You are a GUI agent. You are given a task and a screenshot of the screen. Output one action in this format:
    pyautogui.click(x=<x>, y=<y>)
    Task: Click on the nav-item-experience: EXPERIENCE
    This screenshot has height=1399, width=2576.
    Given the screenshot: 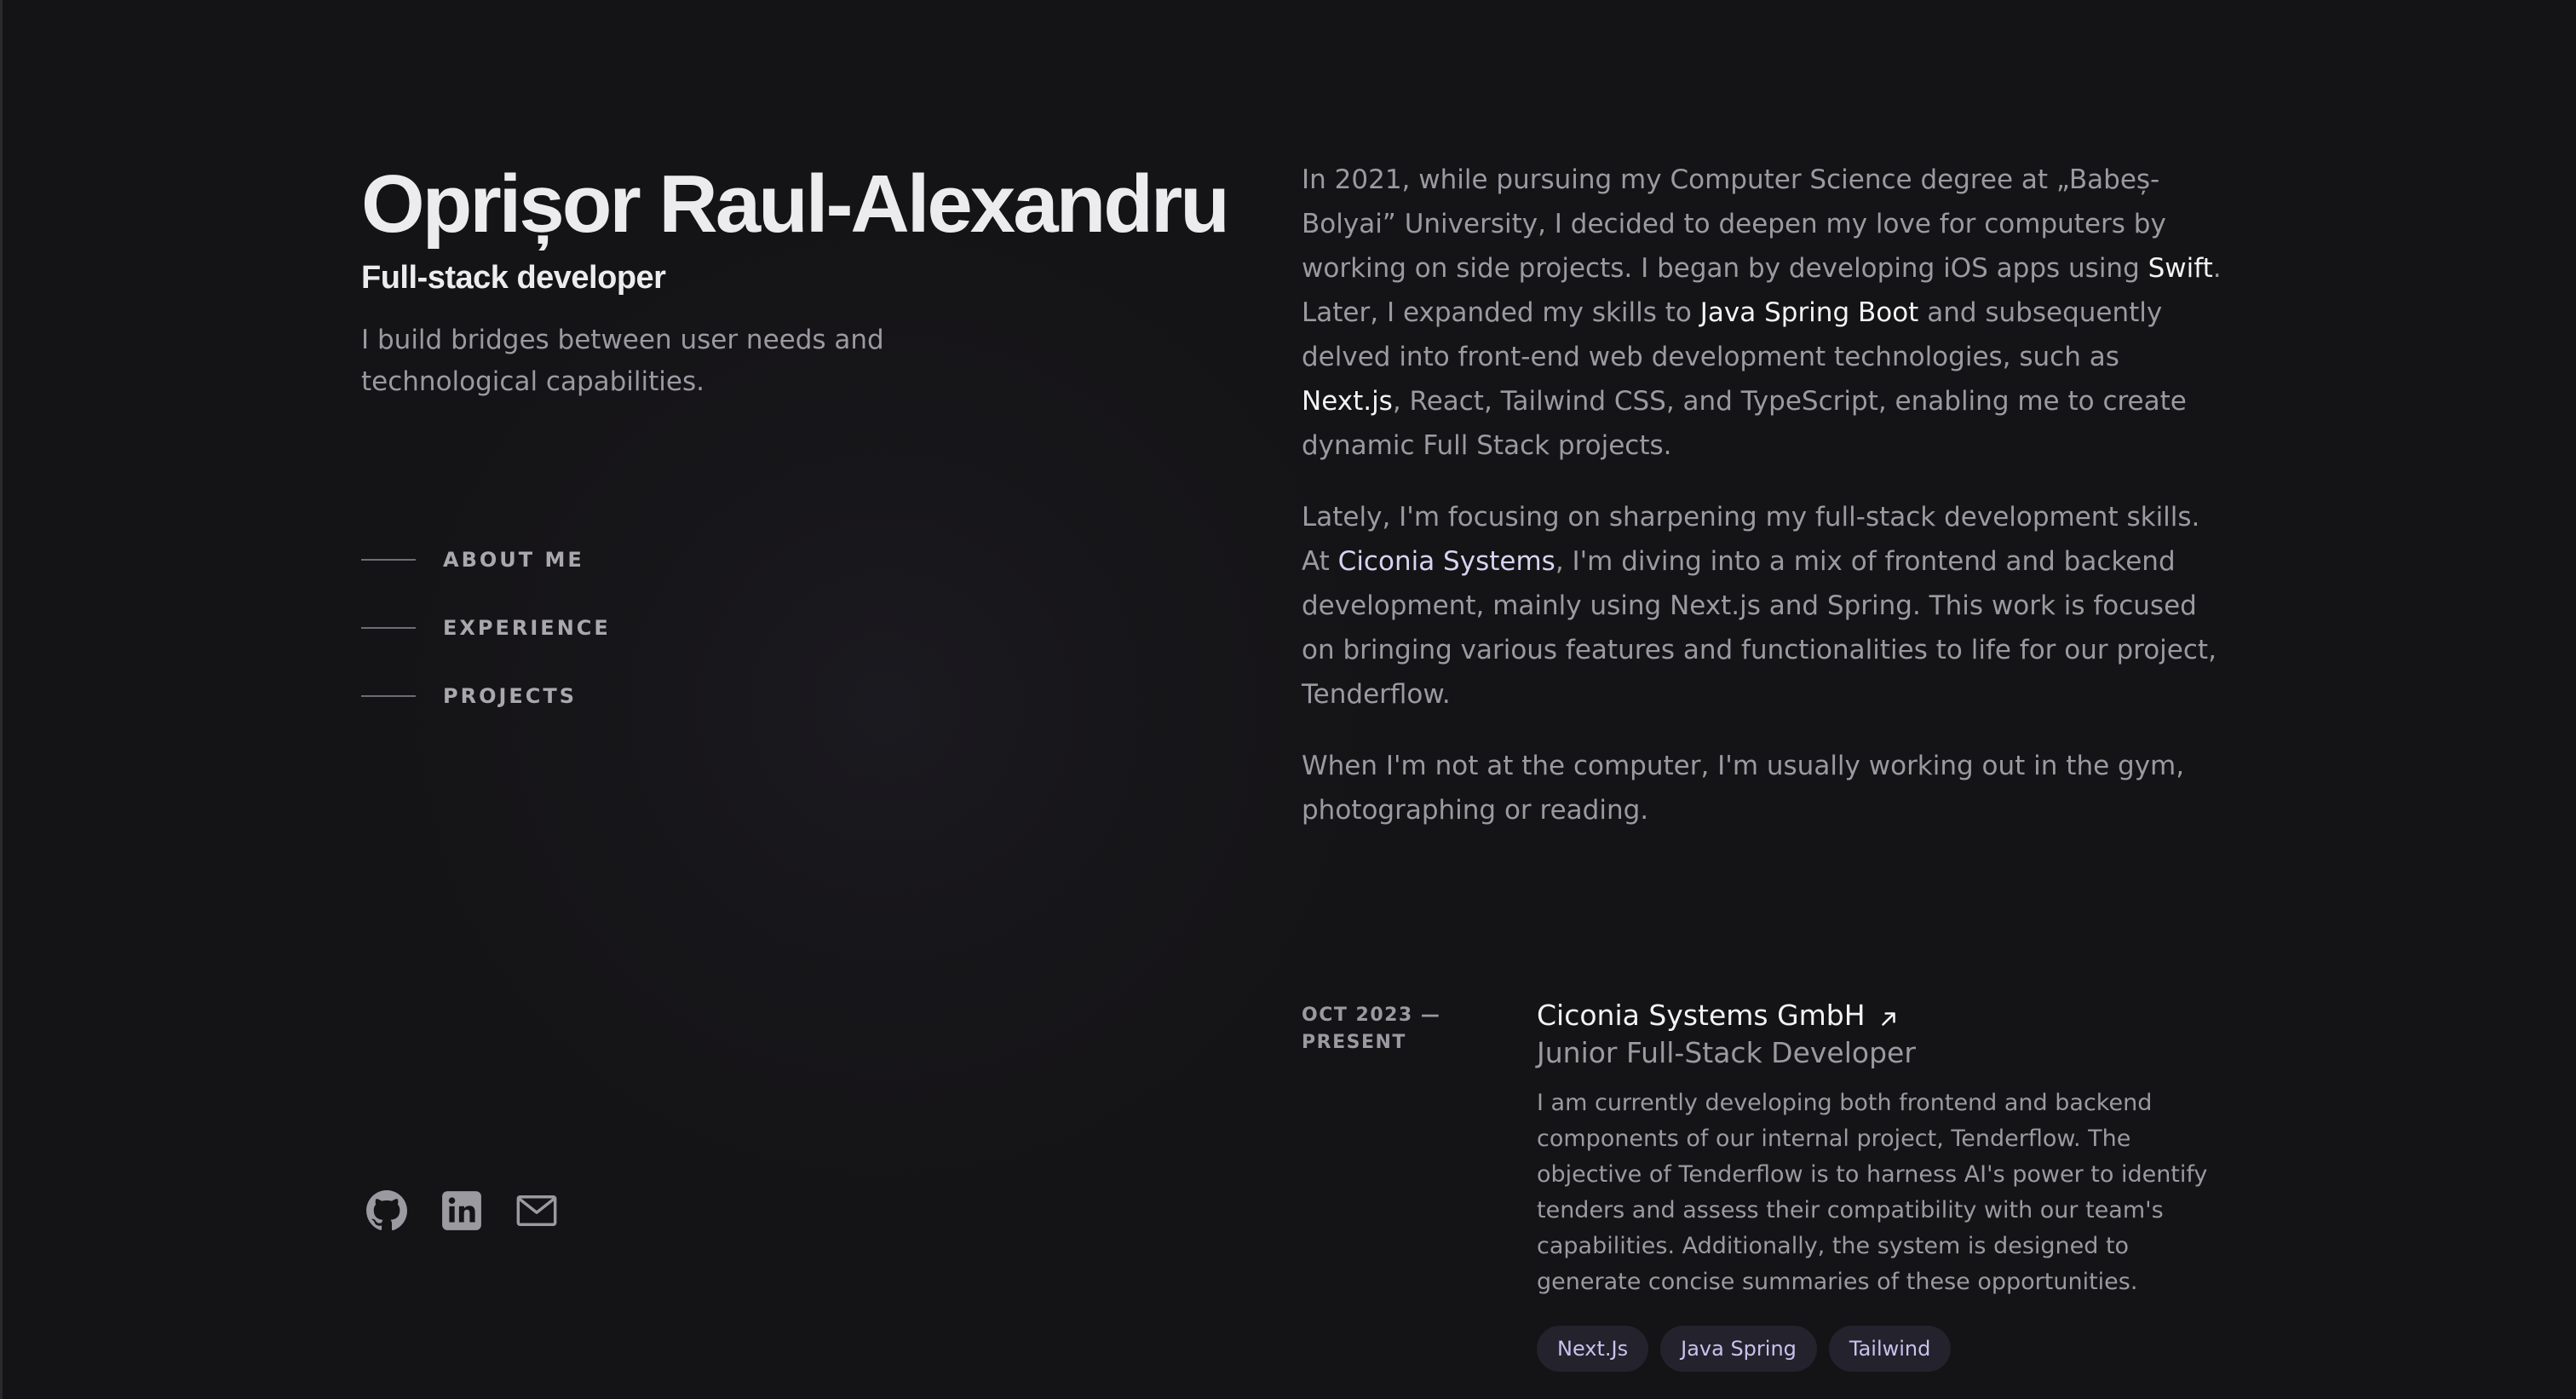 What is the action you would take?
    pyautogui.click(x=486, y=628)
    